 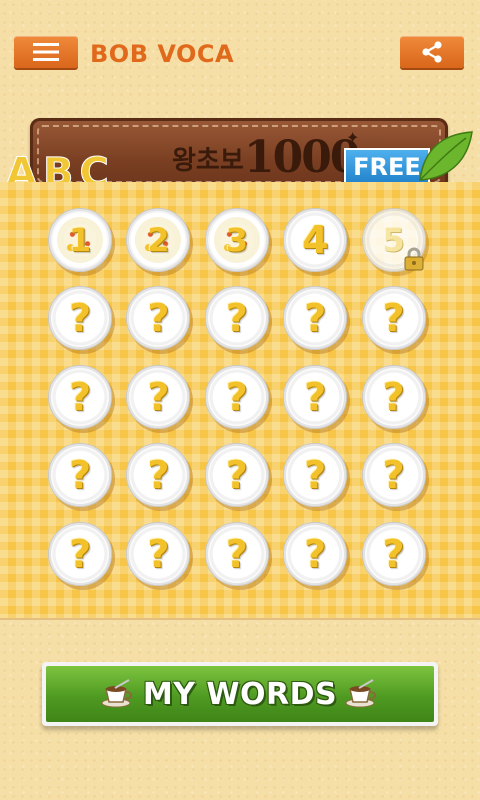 I want to click on hamburger-menu-icon, so click(x=46, y=52).